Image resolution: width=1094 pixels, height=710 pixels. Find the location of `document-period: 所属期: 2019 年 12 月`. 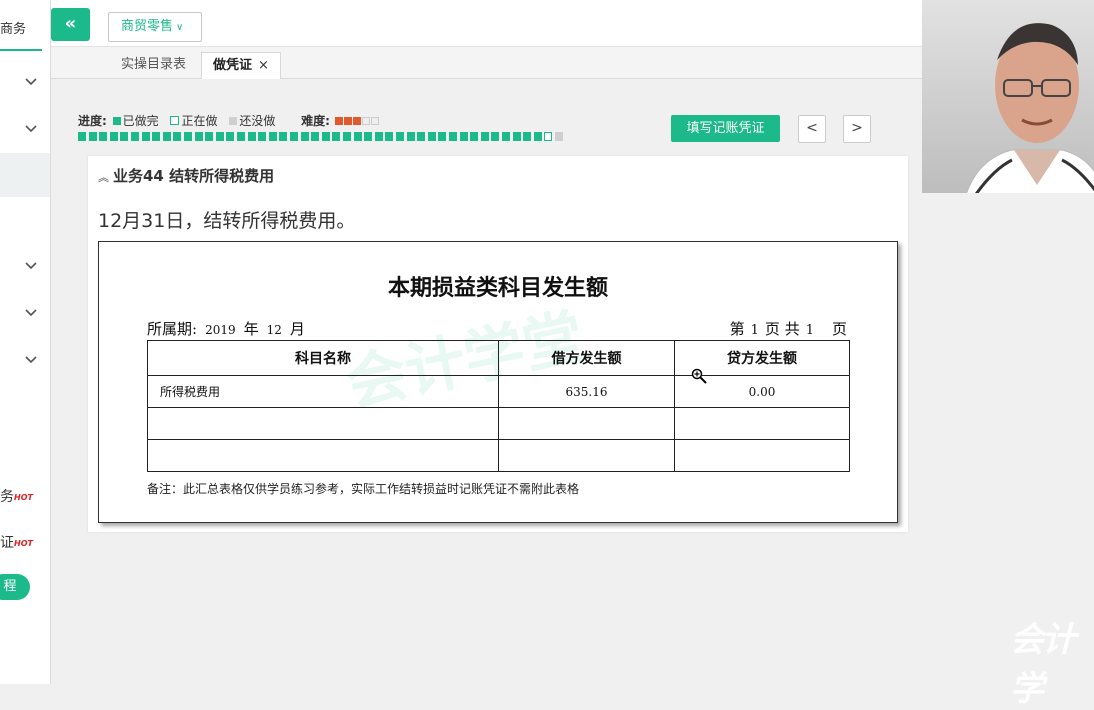

document-period: 所属期: 2019 年 12 月 is located at coordinates (226, 328).